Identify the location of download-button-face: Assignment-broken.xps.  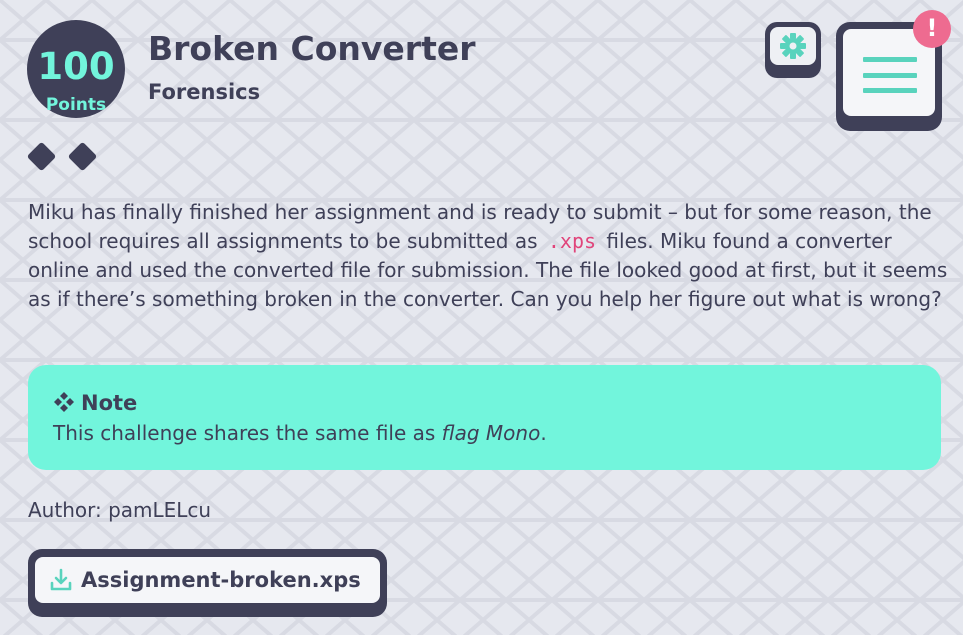
(207, 580).